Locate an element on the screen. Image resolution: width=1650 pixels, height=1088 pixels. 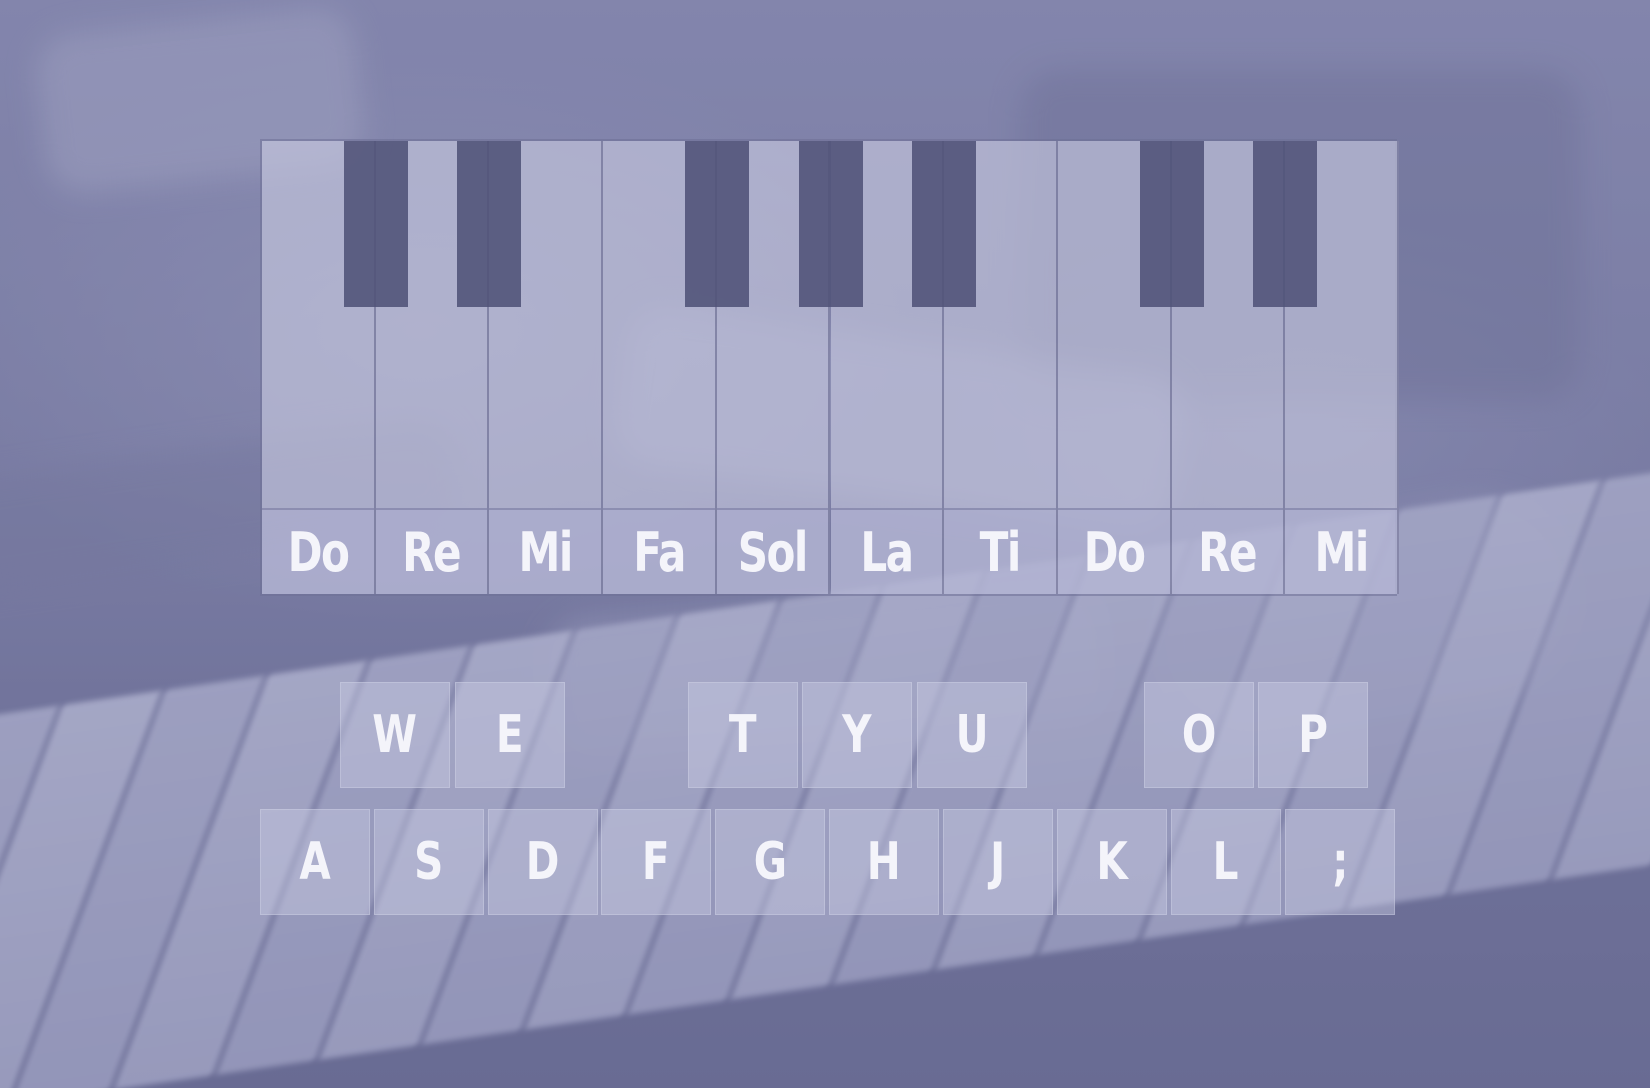
note-label: Sol is located at coordinates (773, 552).